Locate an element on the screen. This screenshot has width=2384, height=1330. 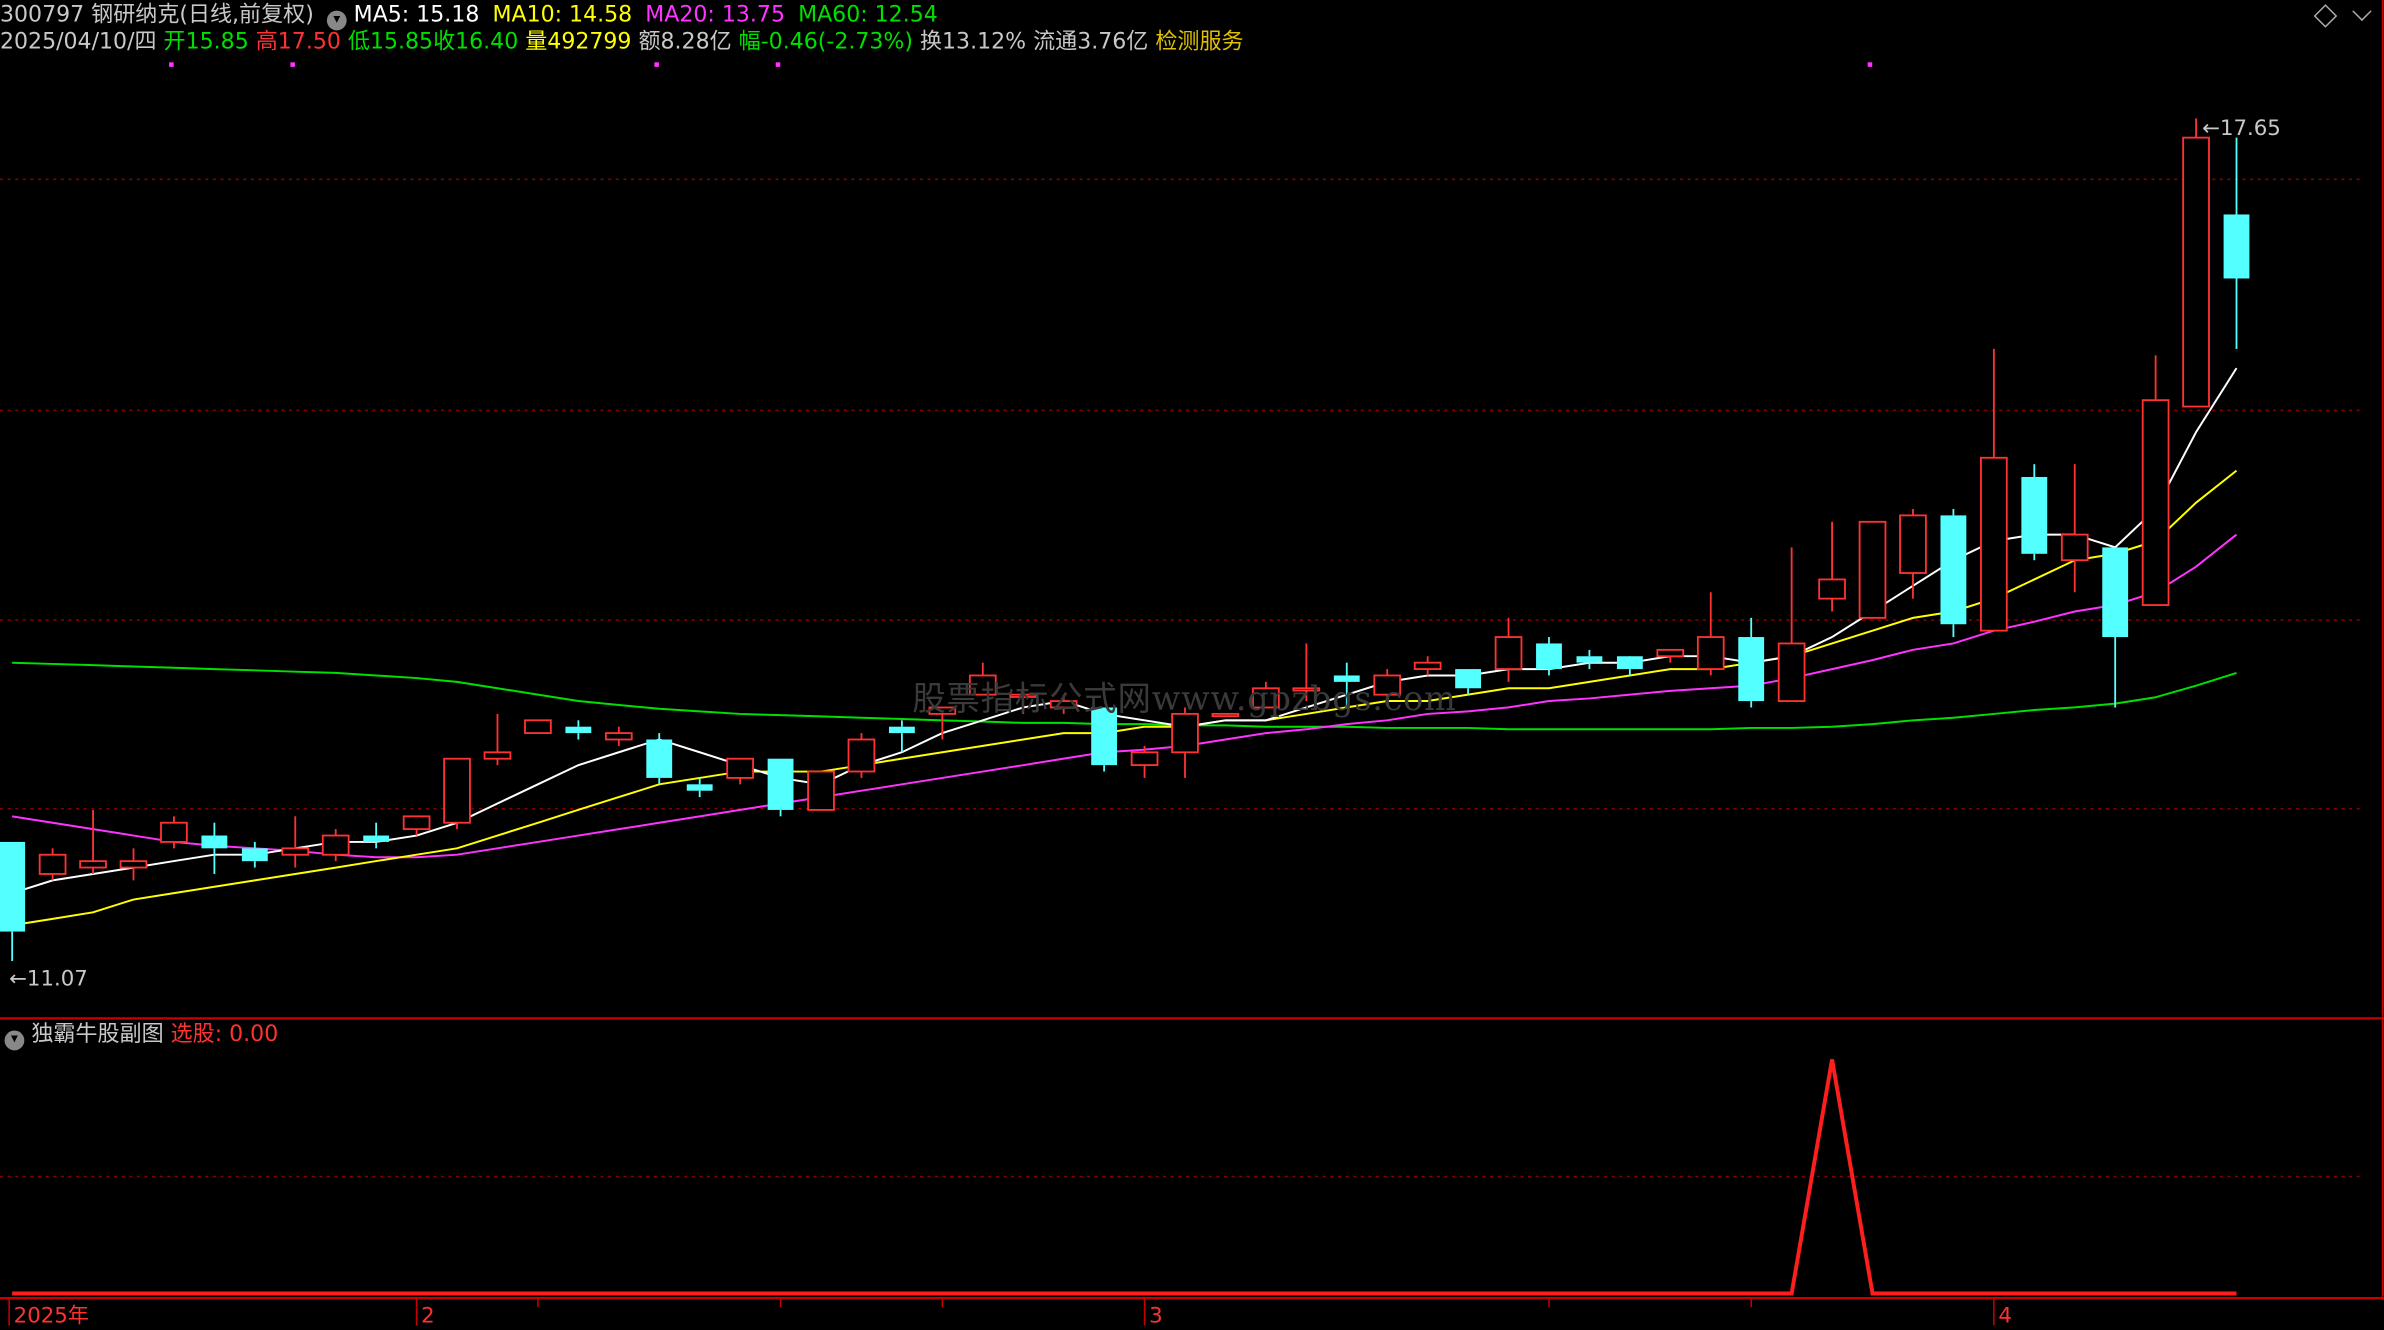
x-axis-label-0: 2025年 is located at coordinates (51, 1315).